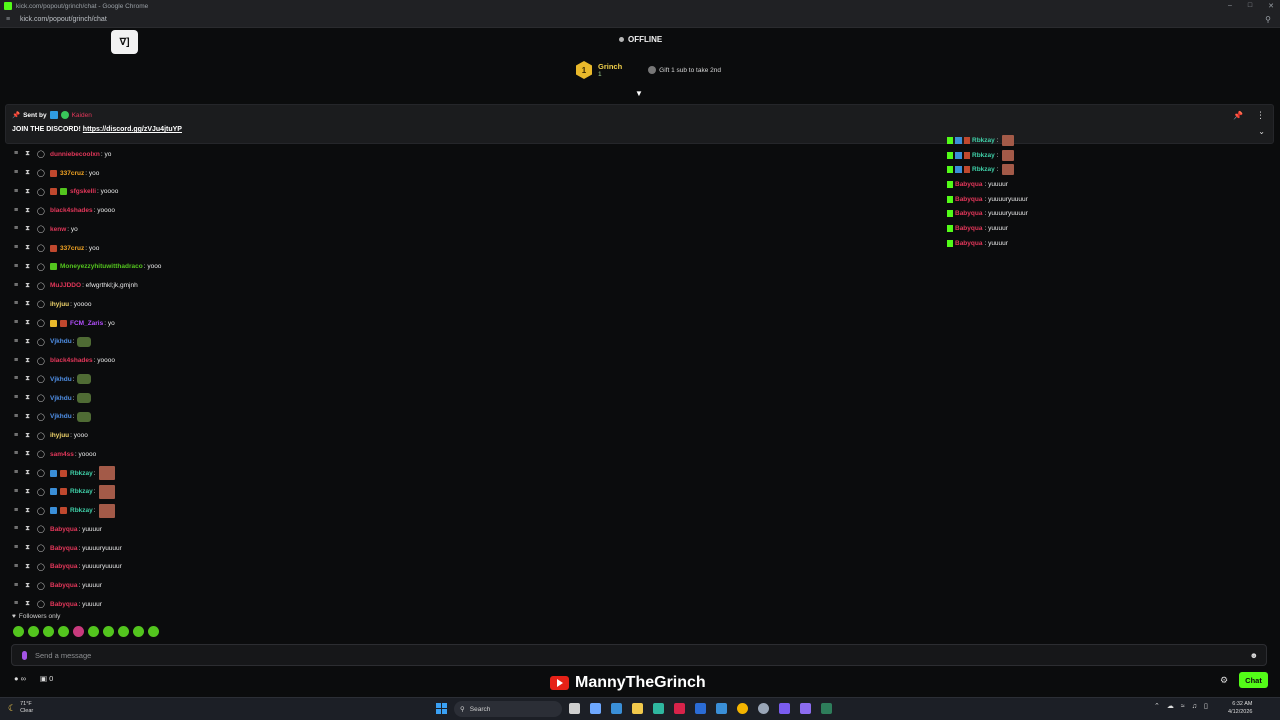 The height and width of the screenshot is (720, 1280). I want to click on discord-link: https://discord.gg/zVJu4jtuYP, so click(132, 129).